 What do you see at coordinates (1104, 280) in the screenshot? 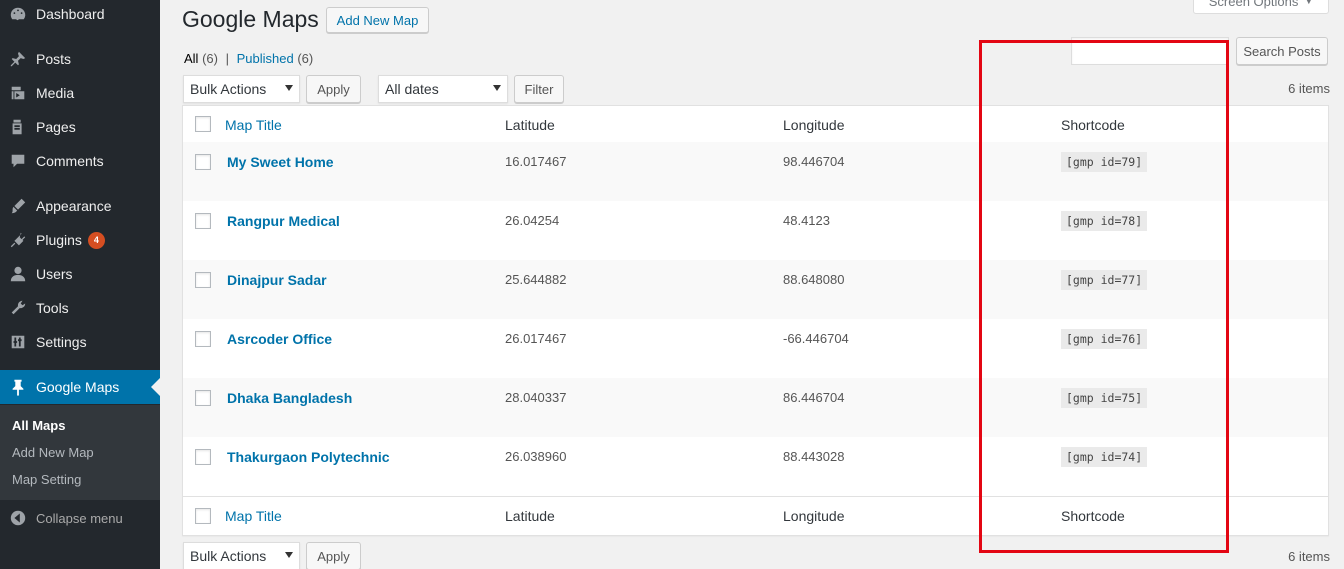
I see `shortcode-cell: [gmp id=77]` at bounding box center [1104, 280].